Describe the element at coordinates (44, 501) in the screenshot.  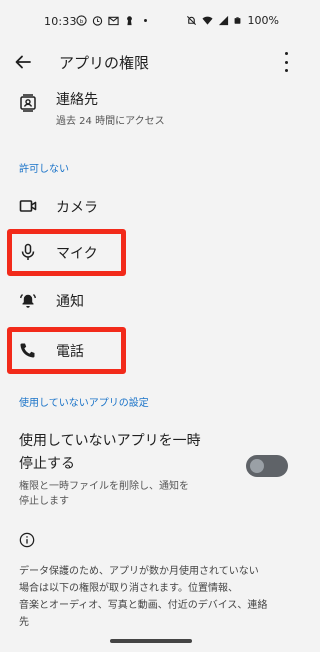
I see `pause-setting-desc-line2: 停止します` at that location.